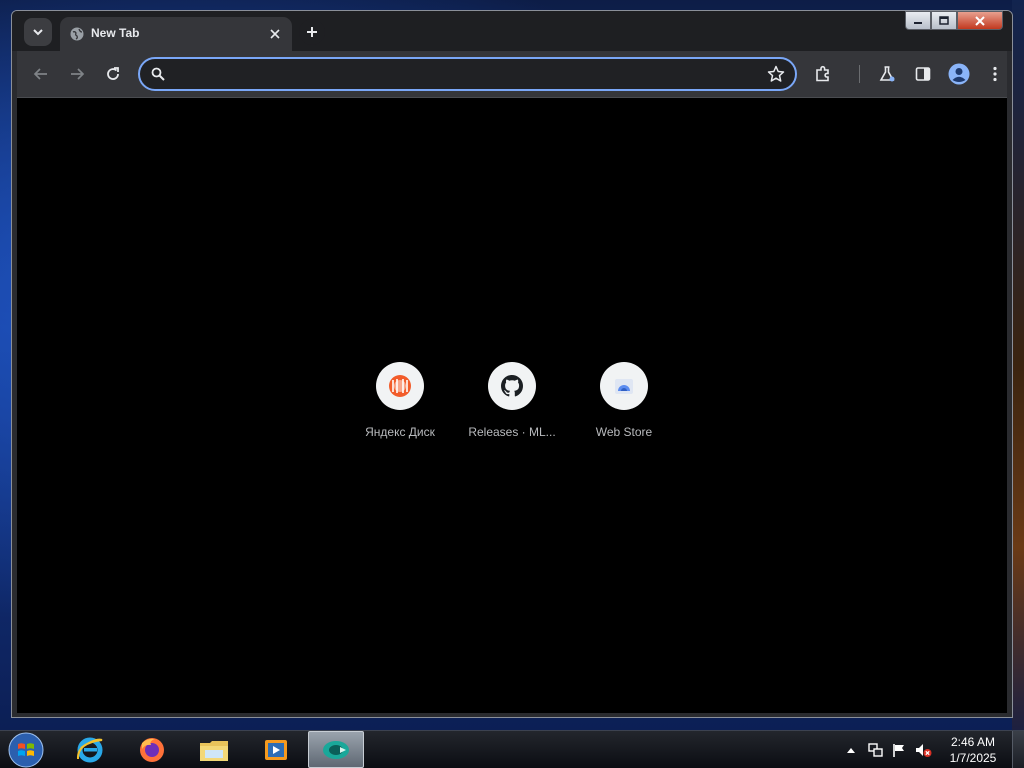 This screenshot has width=1024, height=768. I want to click on address-input, so click(461, 74).